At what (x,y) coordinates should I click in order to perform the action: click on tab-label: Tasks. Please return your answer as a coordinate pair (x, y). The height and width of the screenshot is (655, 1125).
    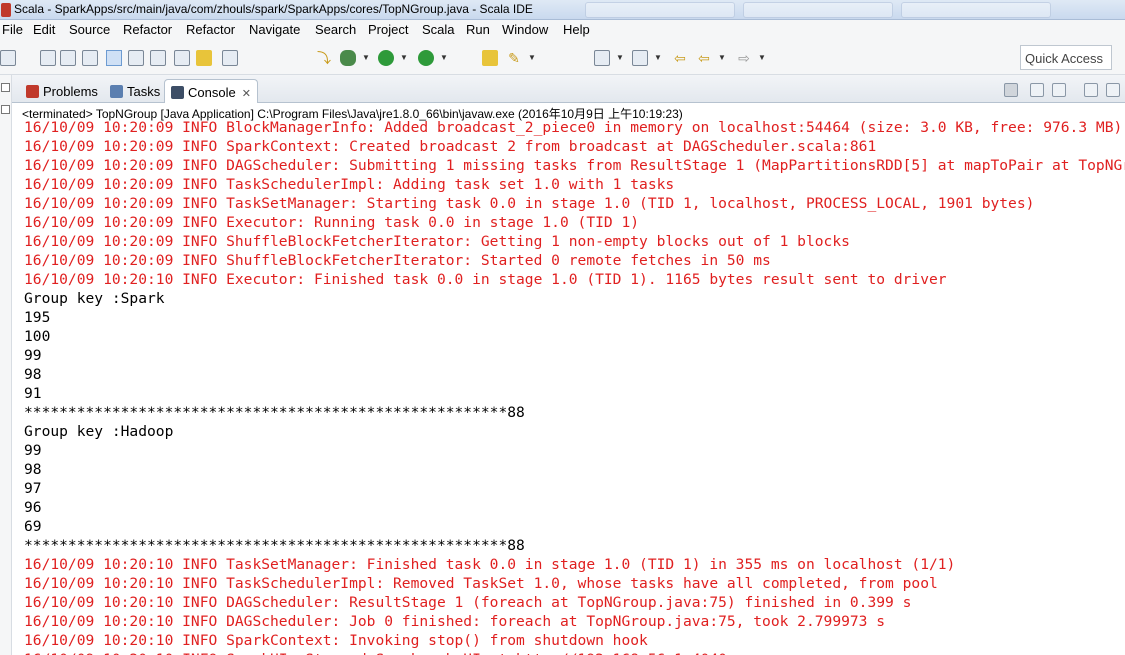
    Looking at the image, I should click on (144, 91).